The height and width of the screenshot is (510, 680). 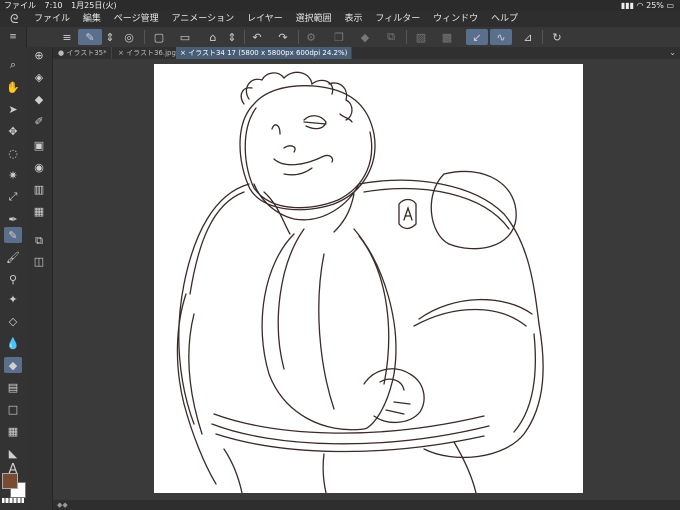 What do you see at coordinates (655, 5) in the screenshot?
I see `battery-percent: 25%` at bounding box center [655, 5].